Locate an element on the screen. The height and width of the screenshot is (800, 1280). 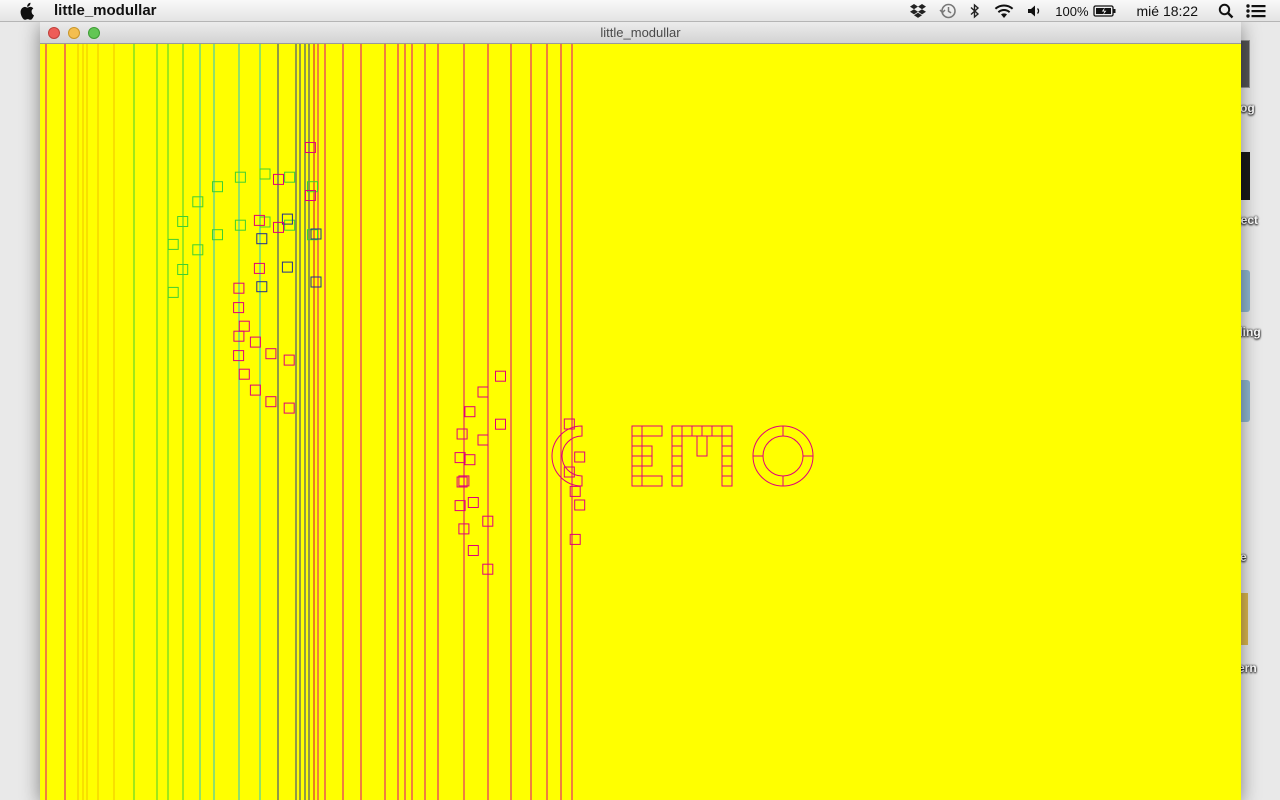
battery-icon is located at coordinates (1104, 11).